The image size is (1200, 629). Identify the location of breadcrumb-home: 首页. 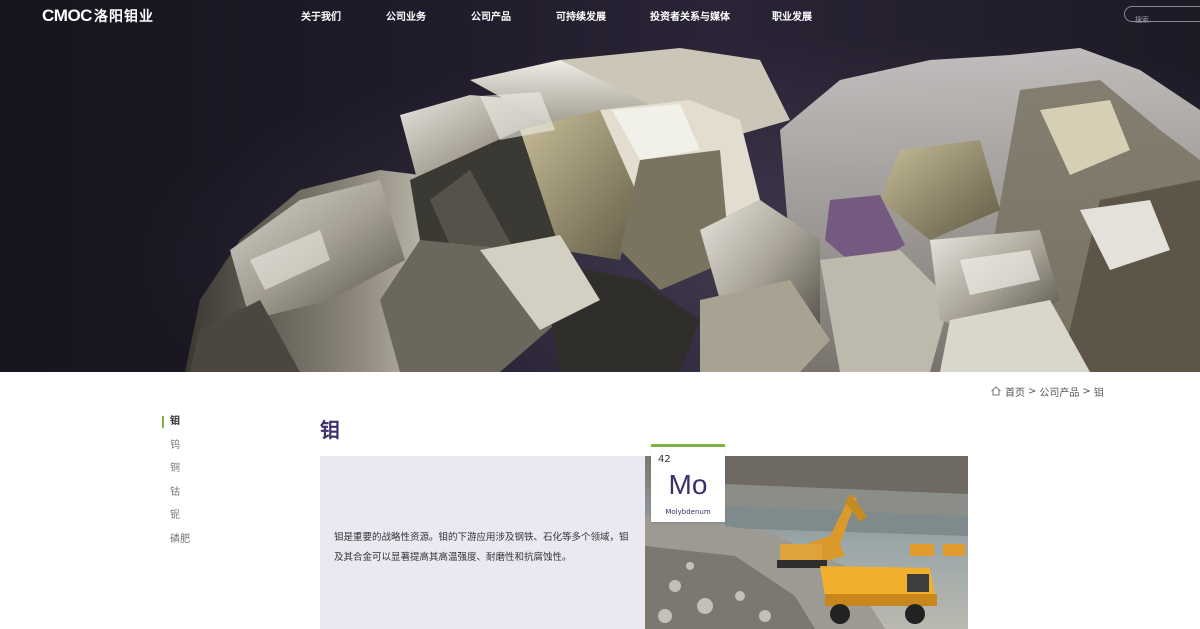
(1015, 391).